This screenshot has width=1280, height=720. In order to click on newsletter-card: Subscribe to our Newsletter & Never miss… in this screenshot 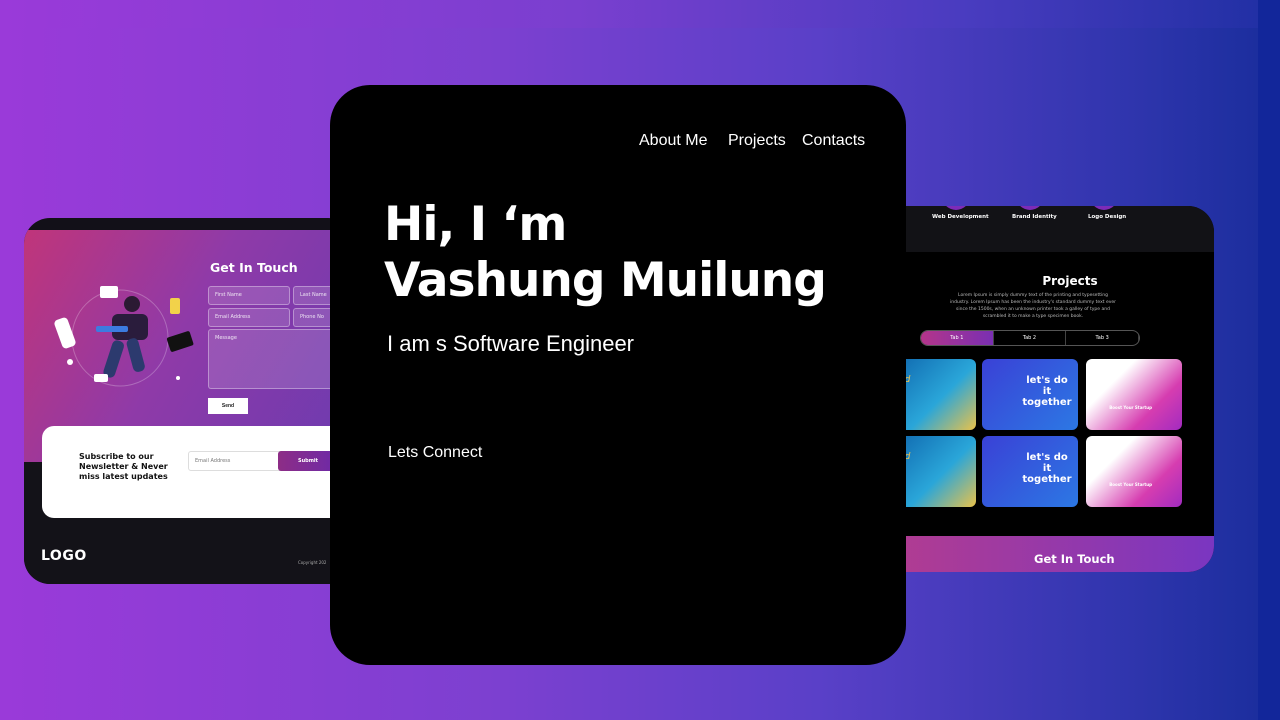, I will do `click(198, 472)`.